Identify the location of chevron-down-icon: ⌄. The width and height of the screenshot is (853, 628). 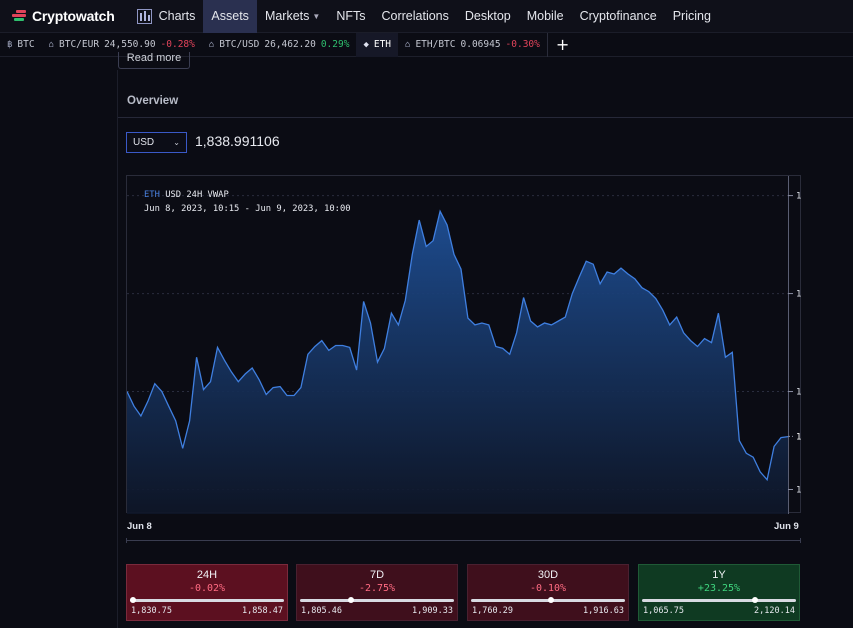
(176, 142).